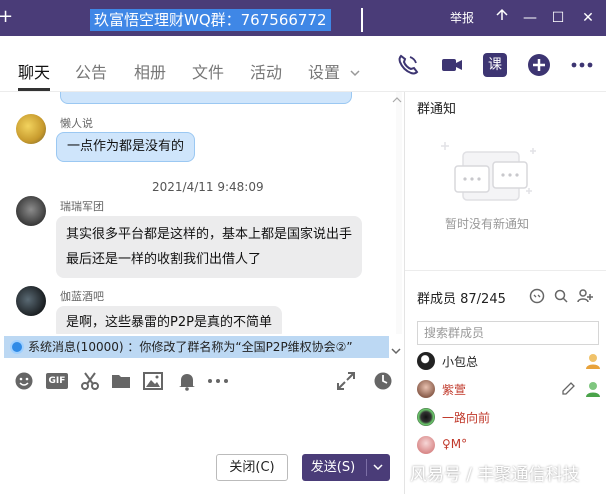 Image resolution: width=606 pixels, height=494 pixels. I want to click on system-message-bar: 系统消息(10000) ：你修改了群名称为“全国P2P维权协会②”, so click(196, 347).